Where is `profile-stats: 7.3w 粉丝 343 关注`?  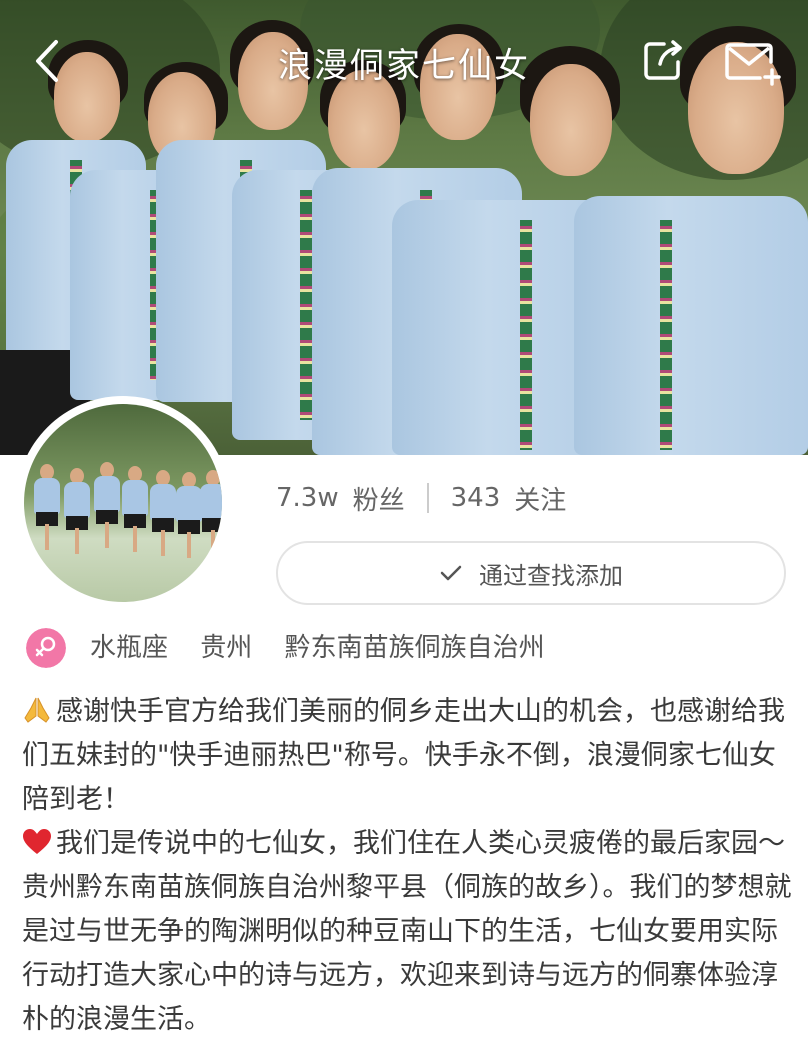 profile-stats: 7.3w 粉丝 343 关注 is located at coordinates (421, 498).